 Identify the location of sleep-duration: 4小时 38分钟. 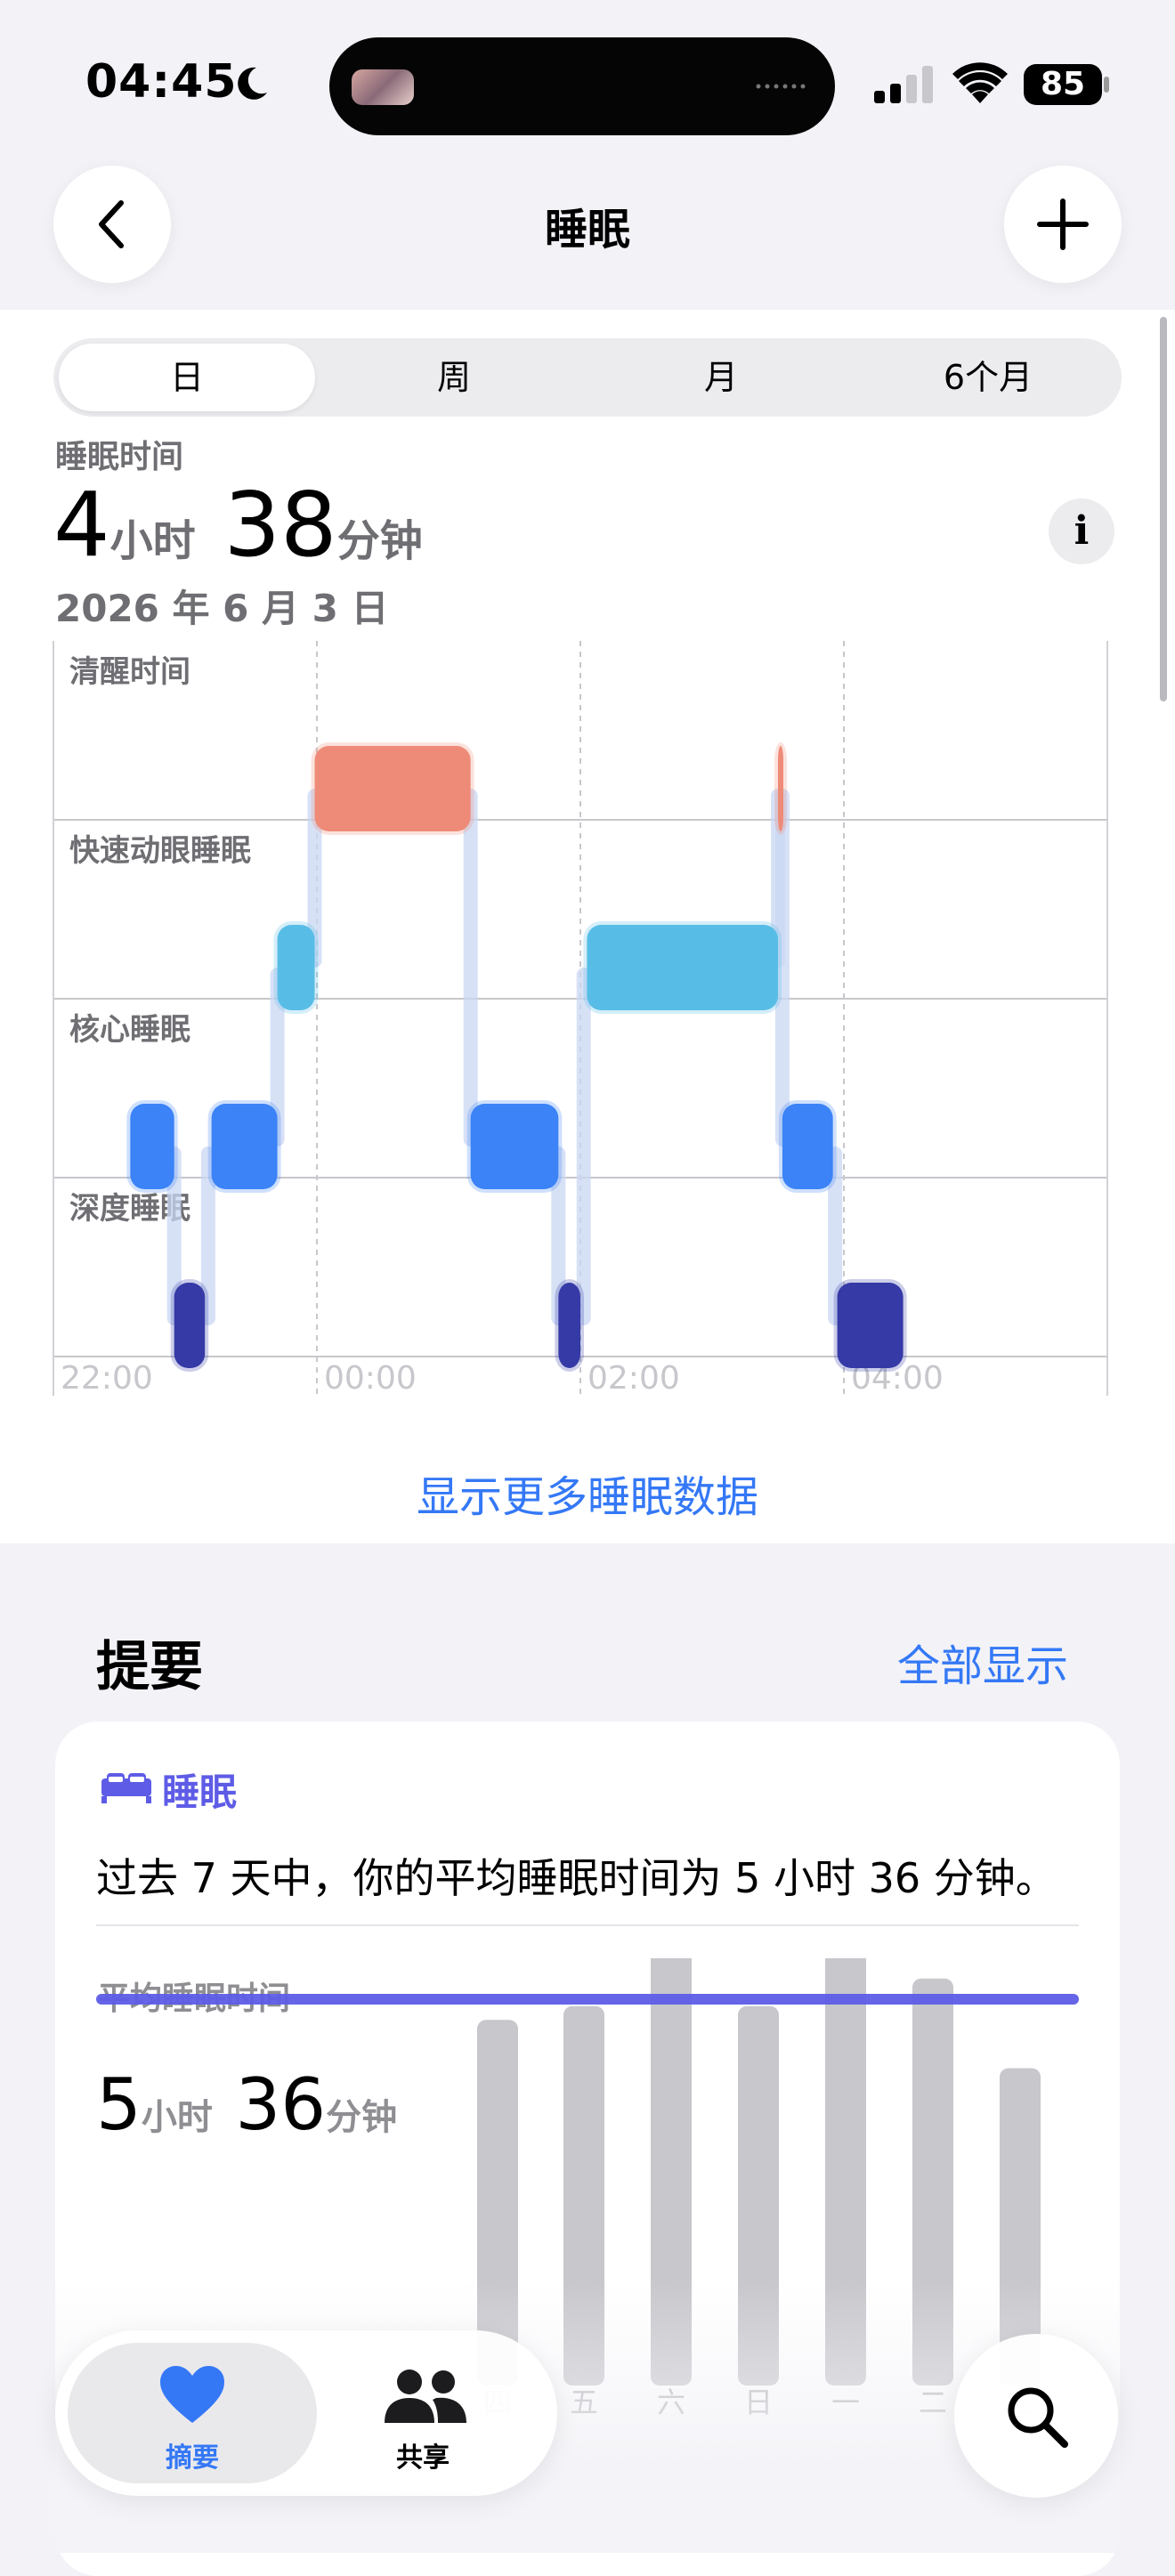
(238, 534).